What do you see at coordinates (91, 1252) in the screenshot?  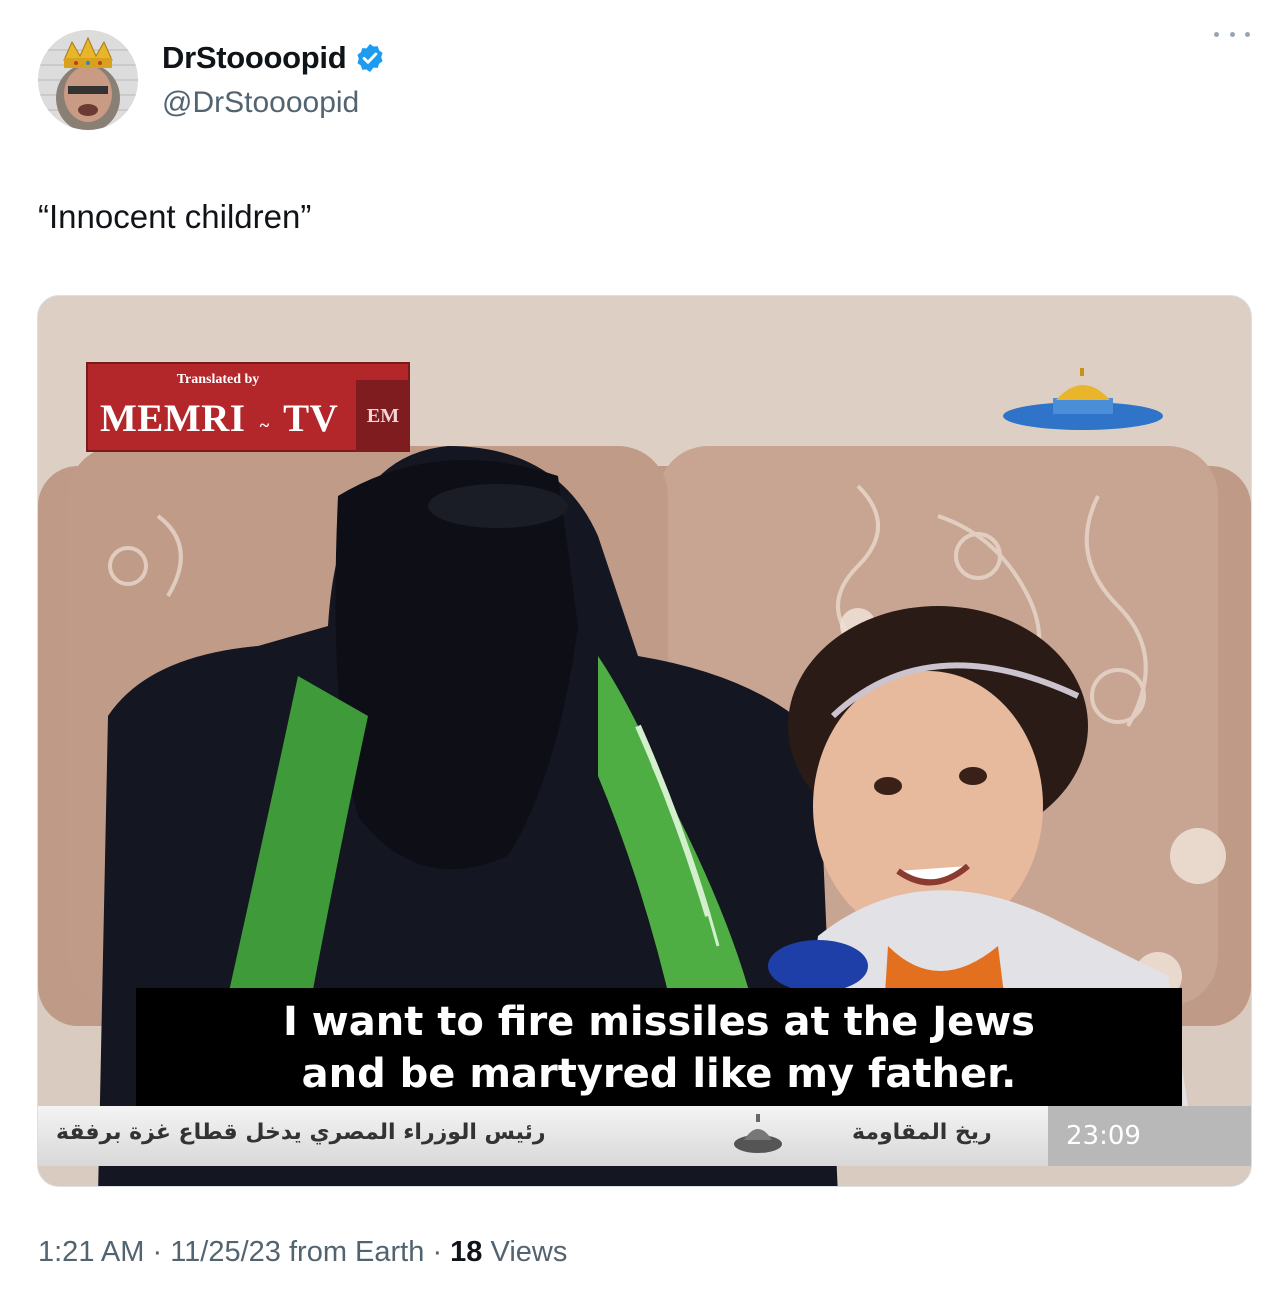 I see `tweet-time: 1:21 AM` at bounding box center [91, 1252].